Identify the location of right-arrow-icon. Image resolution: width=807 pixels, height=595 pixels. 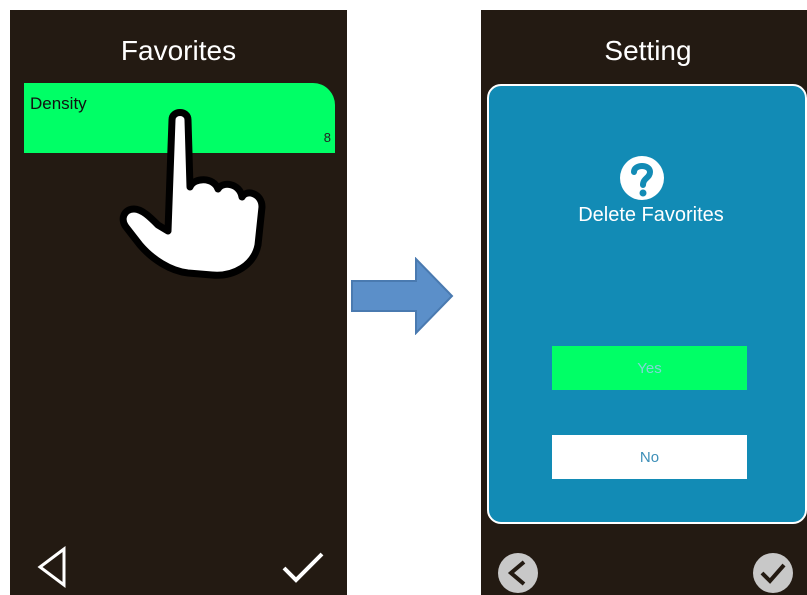
(402, 296).